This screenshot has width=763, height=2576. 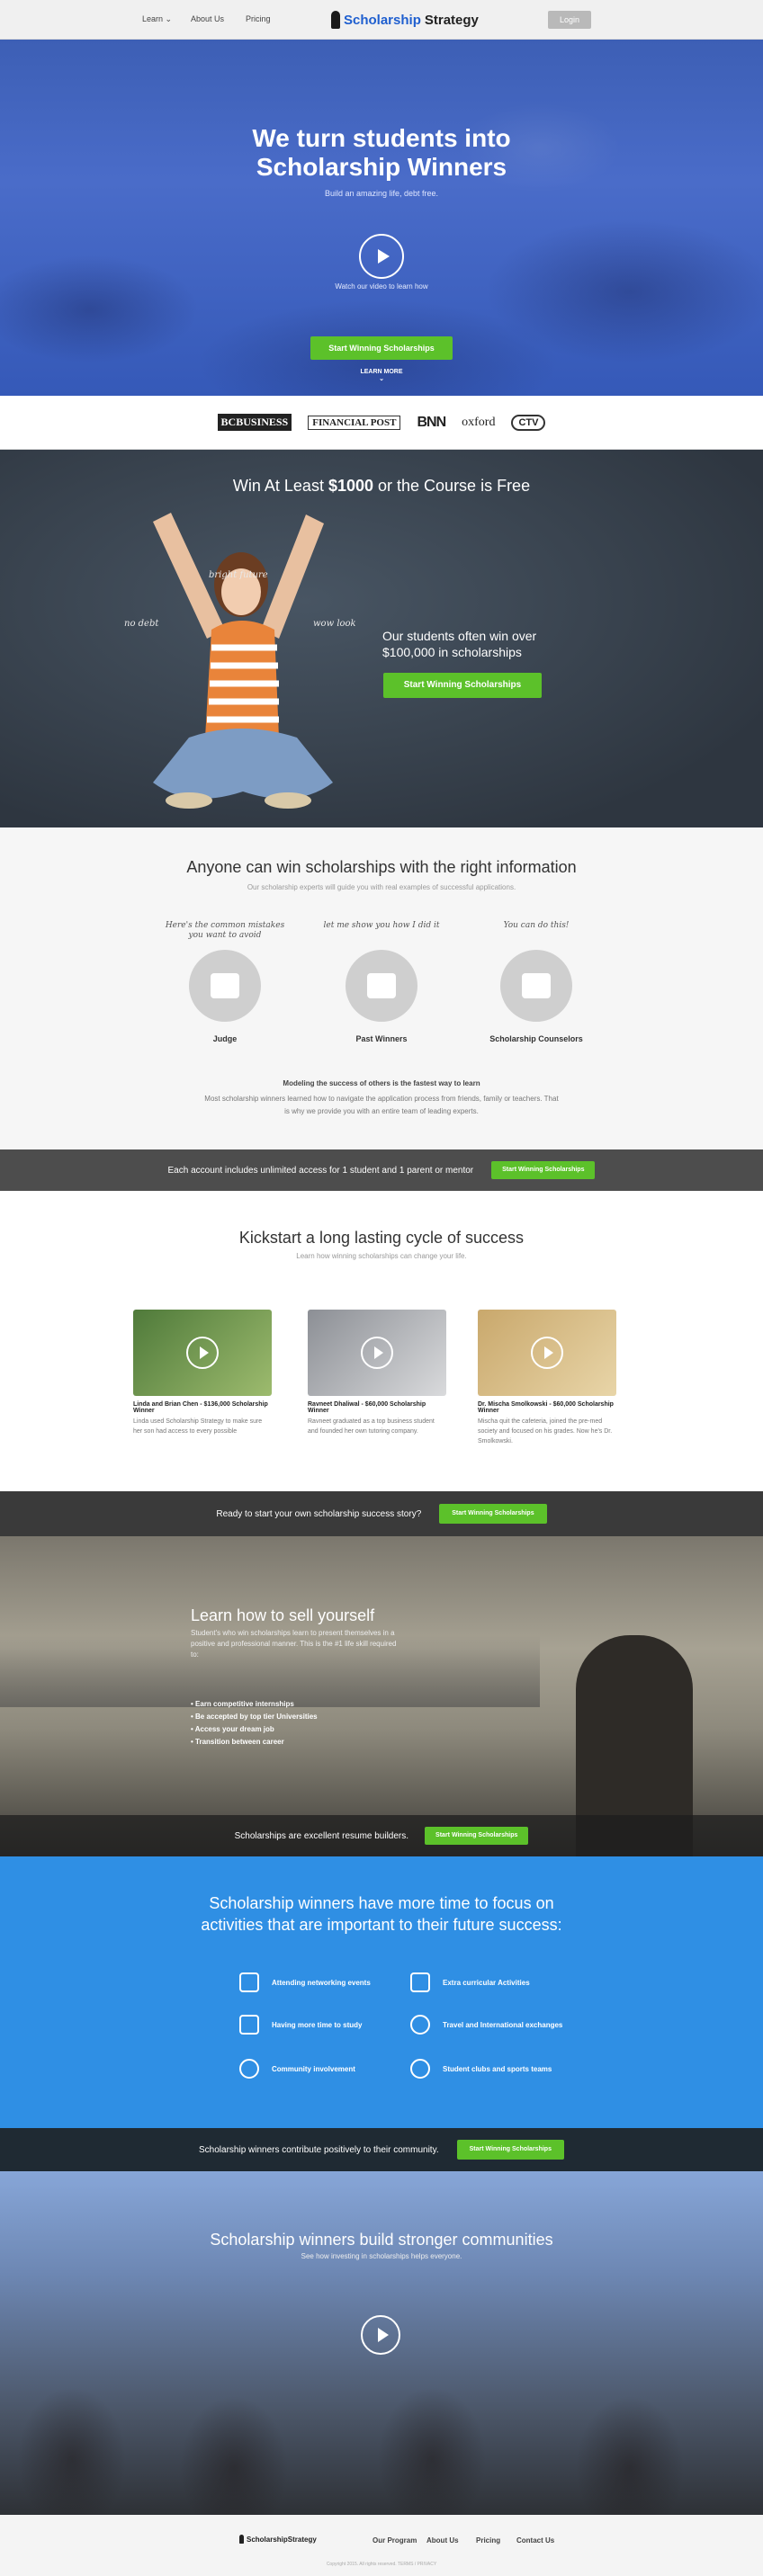 What do you see at coordinates (381, 486) in the screenshot?
I see `guarantee-title: Win At Least $1000 or the Course is Free` at bounding box center [381, 486].